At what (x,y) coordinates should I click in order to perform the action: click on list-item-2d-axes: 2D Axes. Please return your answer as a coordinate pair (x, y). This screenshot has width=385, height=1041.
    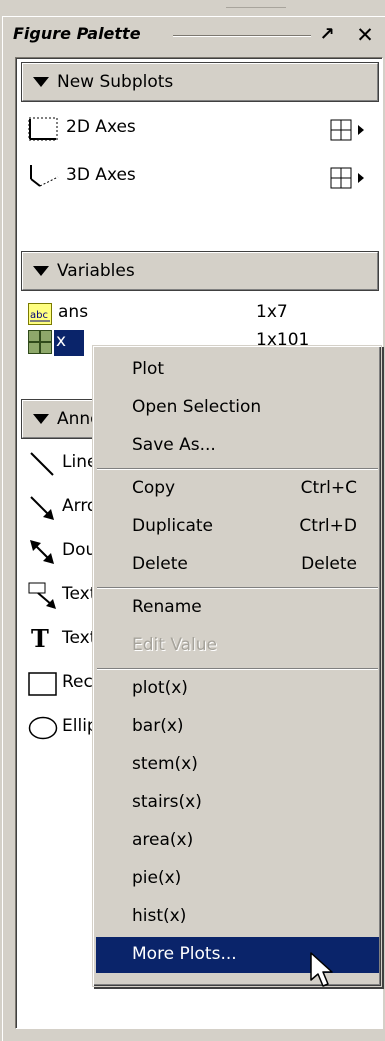
    Looking at the image, I should click on (200, 129).